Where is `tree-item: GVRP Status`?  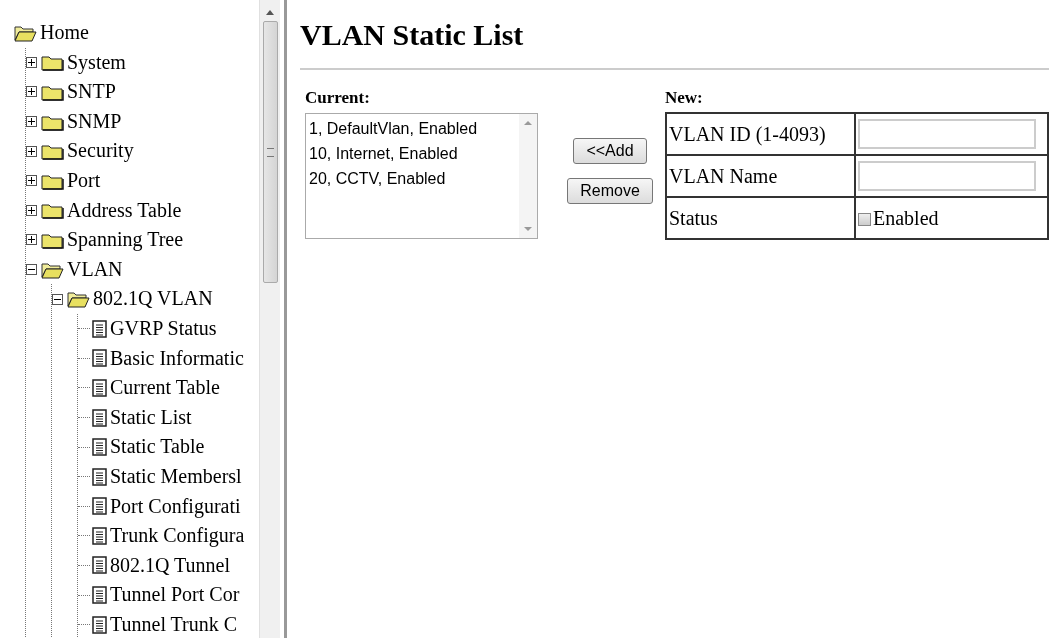
tree-item: GVRP Status is located at coordinates (163, 328).